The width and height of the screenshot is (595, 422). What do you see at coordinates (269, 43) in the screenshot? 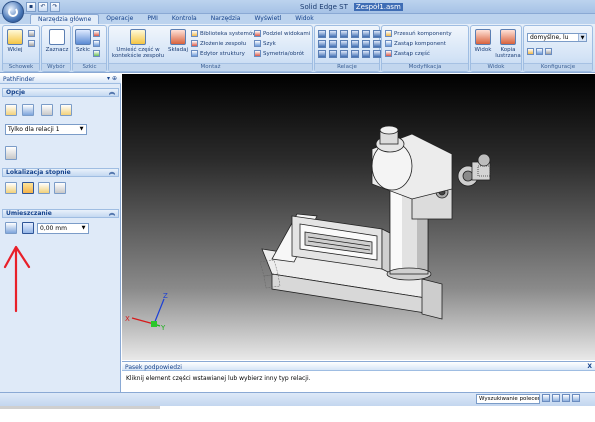
I see `pattern-label: Szyk` at bounding box center [269, 43].